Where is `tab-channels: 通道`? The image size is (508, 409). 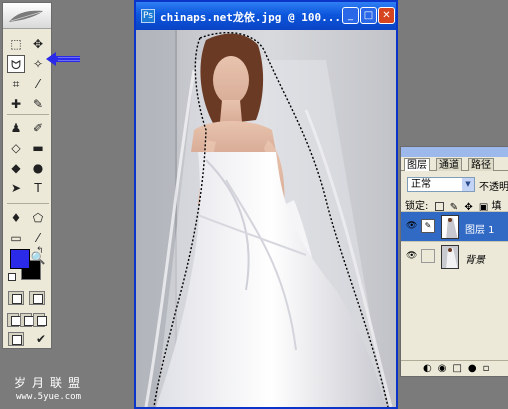
tab-channels: 通道 is located at coordinates (449, 164).